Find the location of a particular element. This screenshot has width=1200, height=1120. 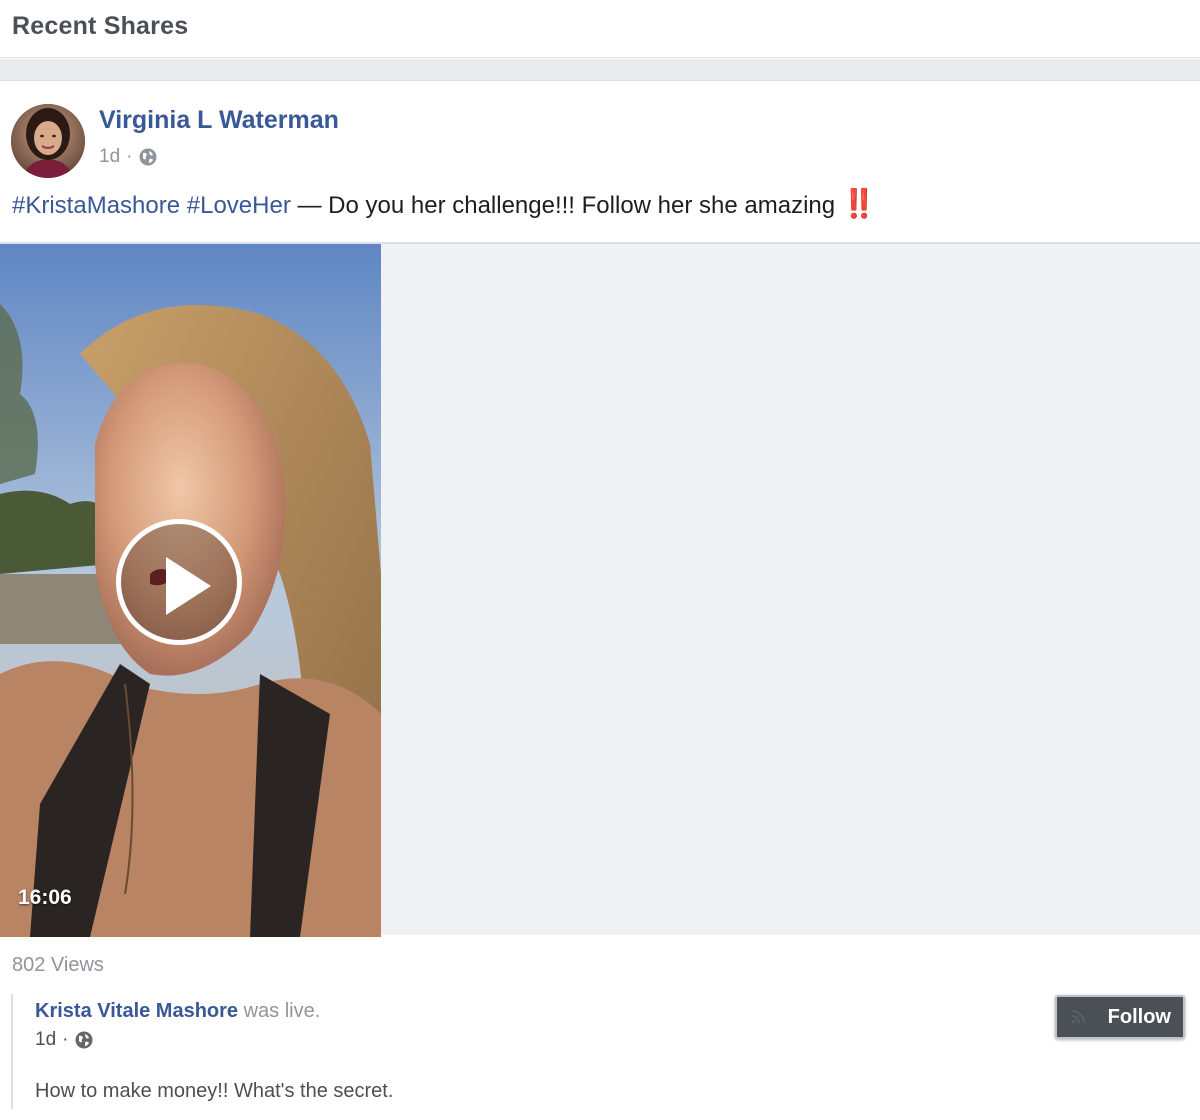

live-status: was live. is located at coordinates (282, 1011).